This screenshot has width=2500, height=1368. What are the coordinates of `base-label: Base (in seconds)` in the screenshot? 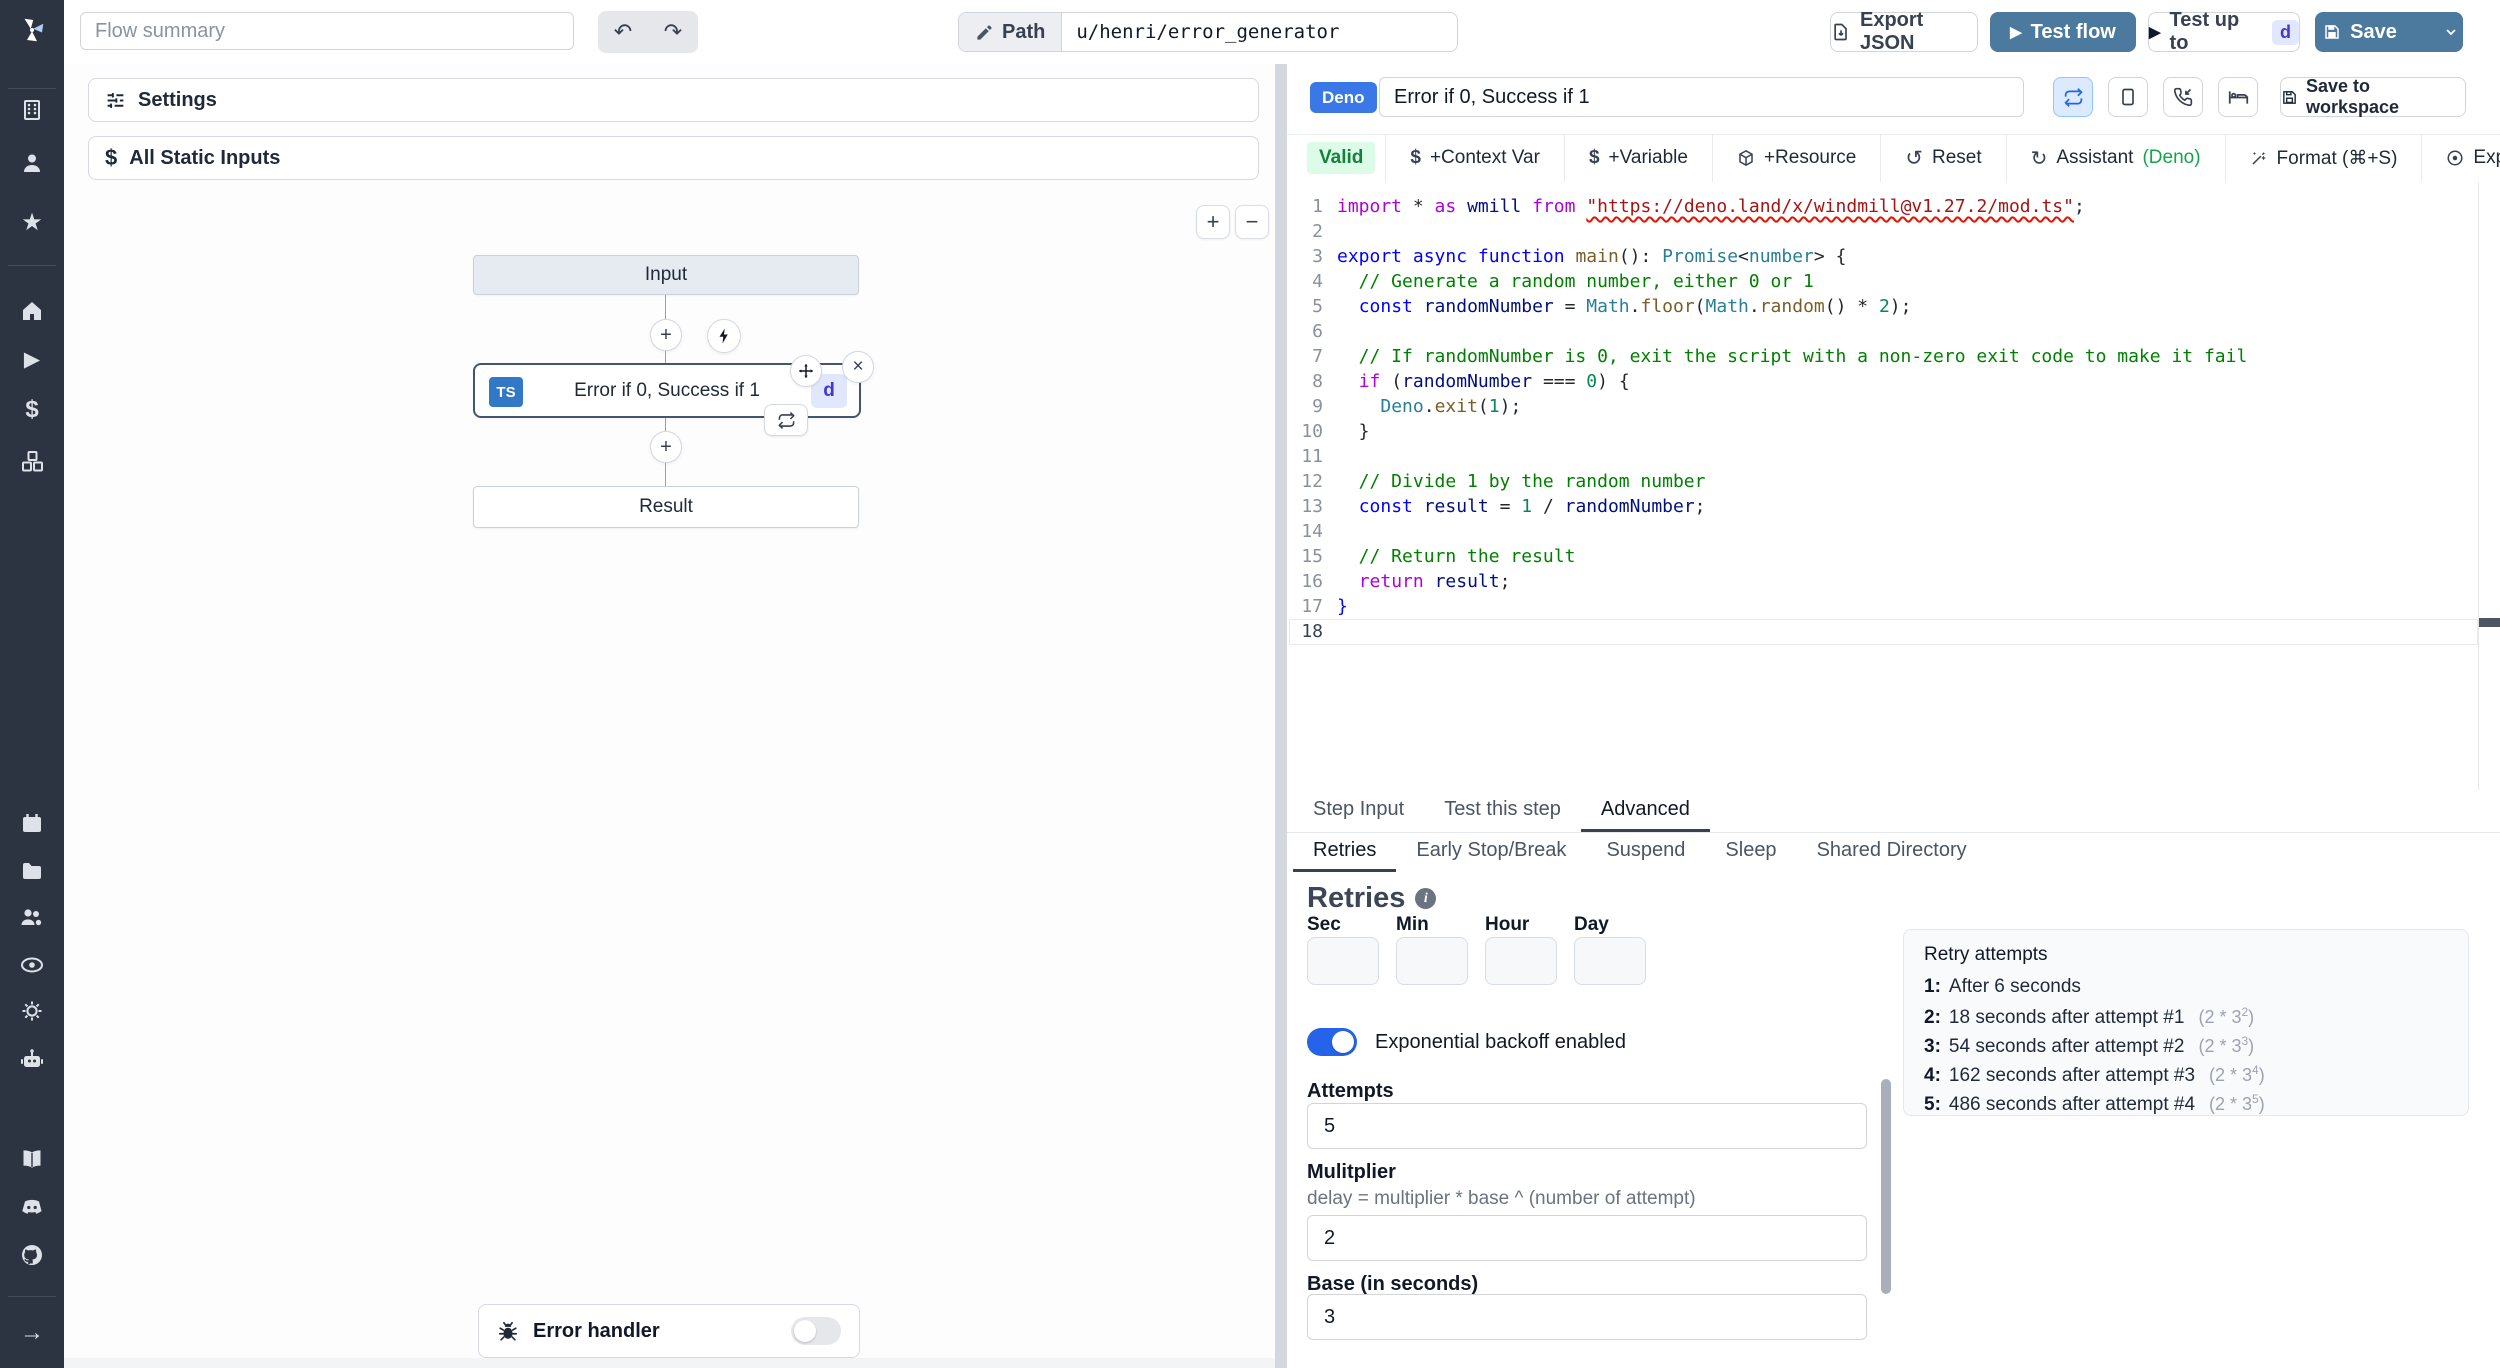 It's located at (1393, 1284).